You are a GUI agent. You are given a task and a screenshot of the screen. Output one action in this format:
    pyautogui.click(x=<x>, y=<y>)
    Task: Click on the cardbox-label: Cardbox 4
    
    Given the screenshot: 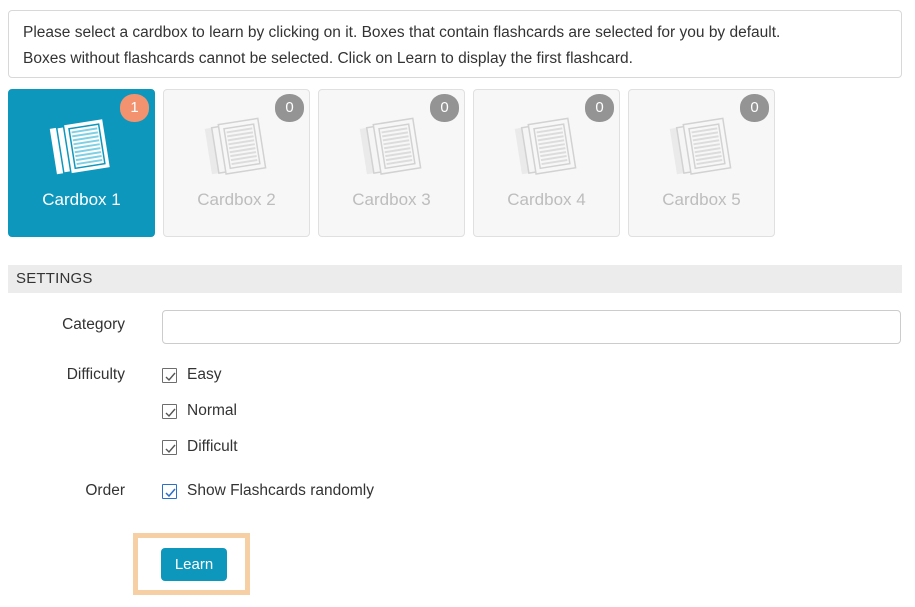 What is the action you would take?
    pyautogui.click(x=546, y=199)
    